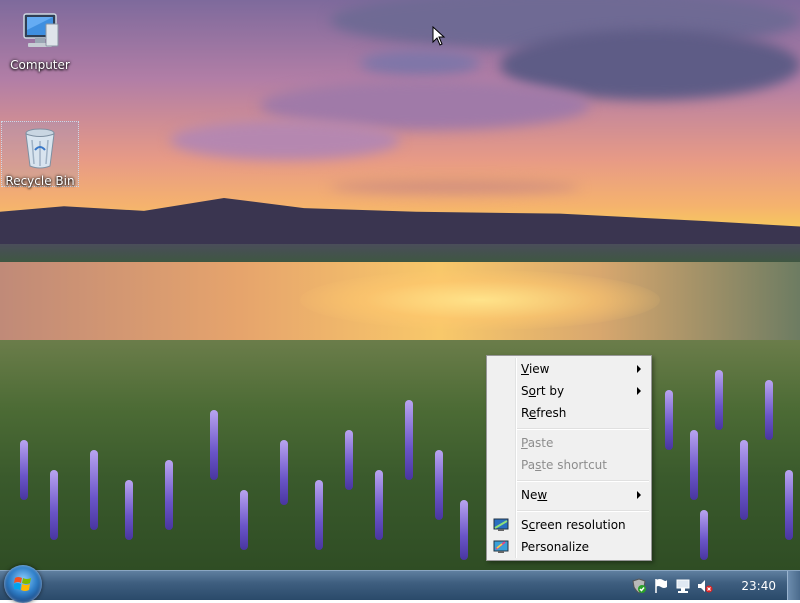  I want to click on menu-item-sort-by: Sort by, so click(569, 391).